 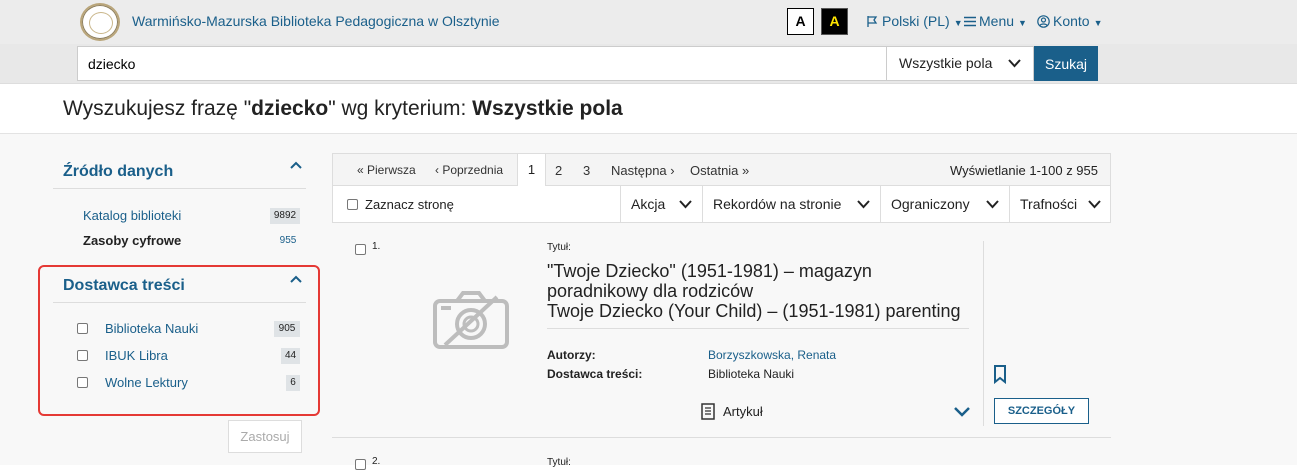 I want to click on account-label: Konto, so click(x=1071, y=21).